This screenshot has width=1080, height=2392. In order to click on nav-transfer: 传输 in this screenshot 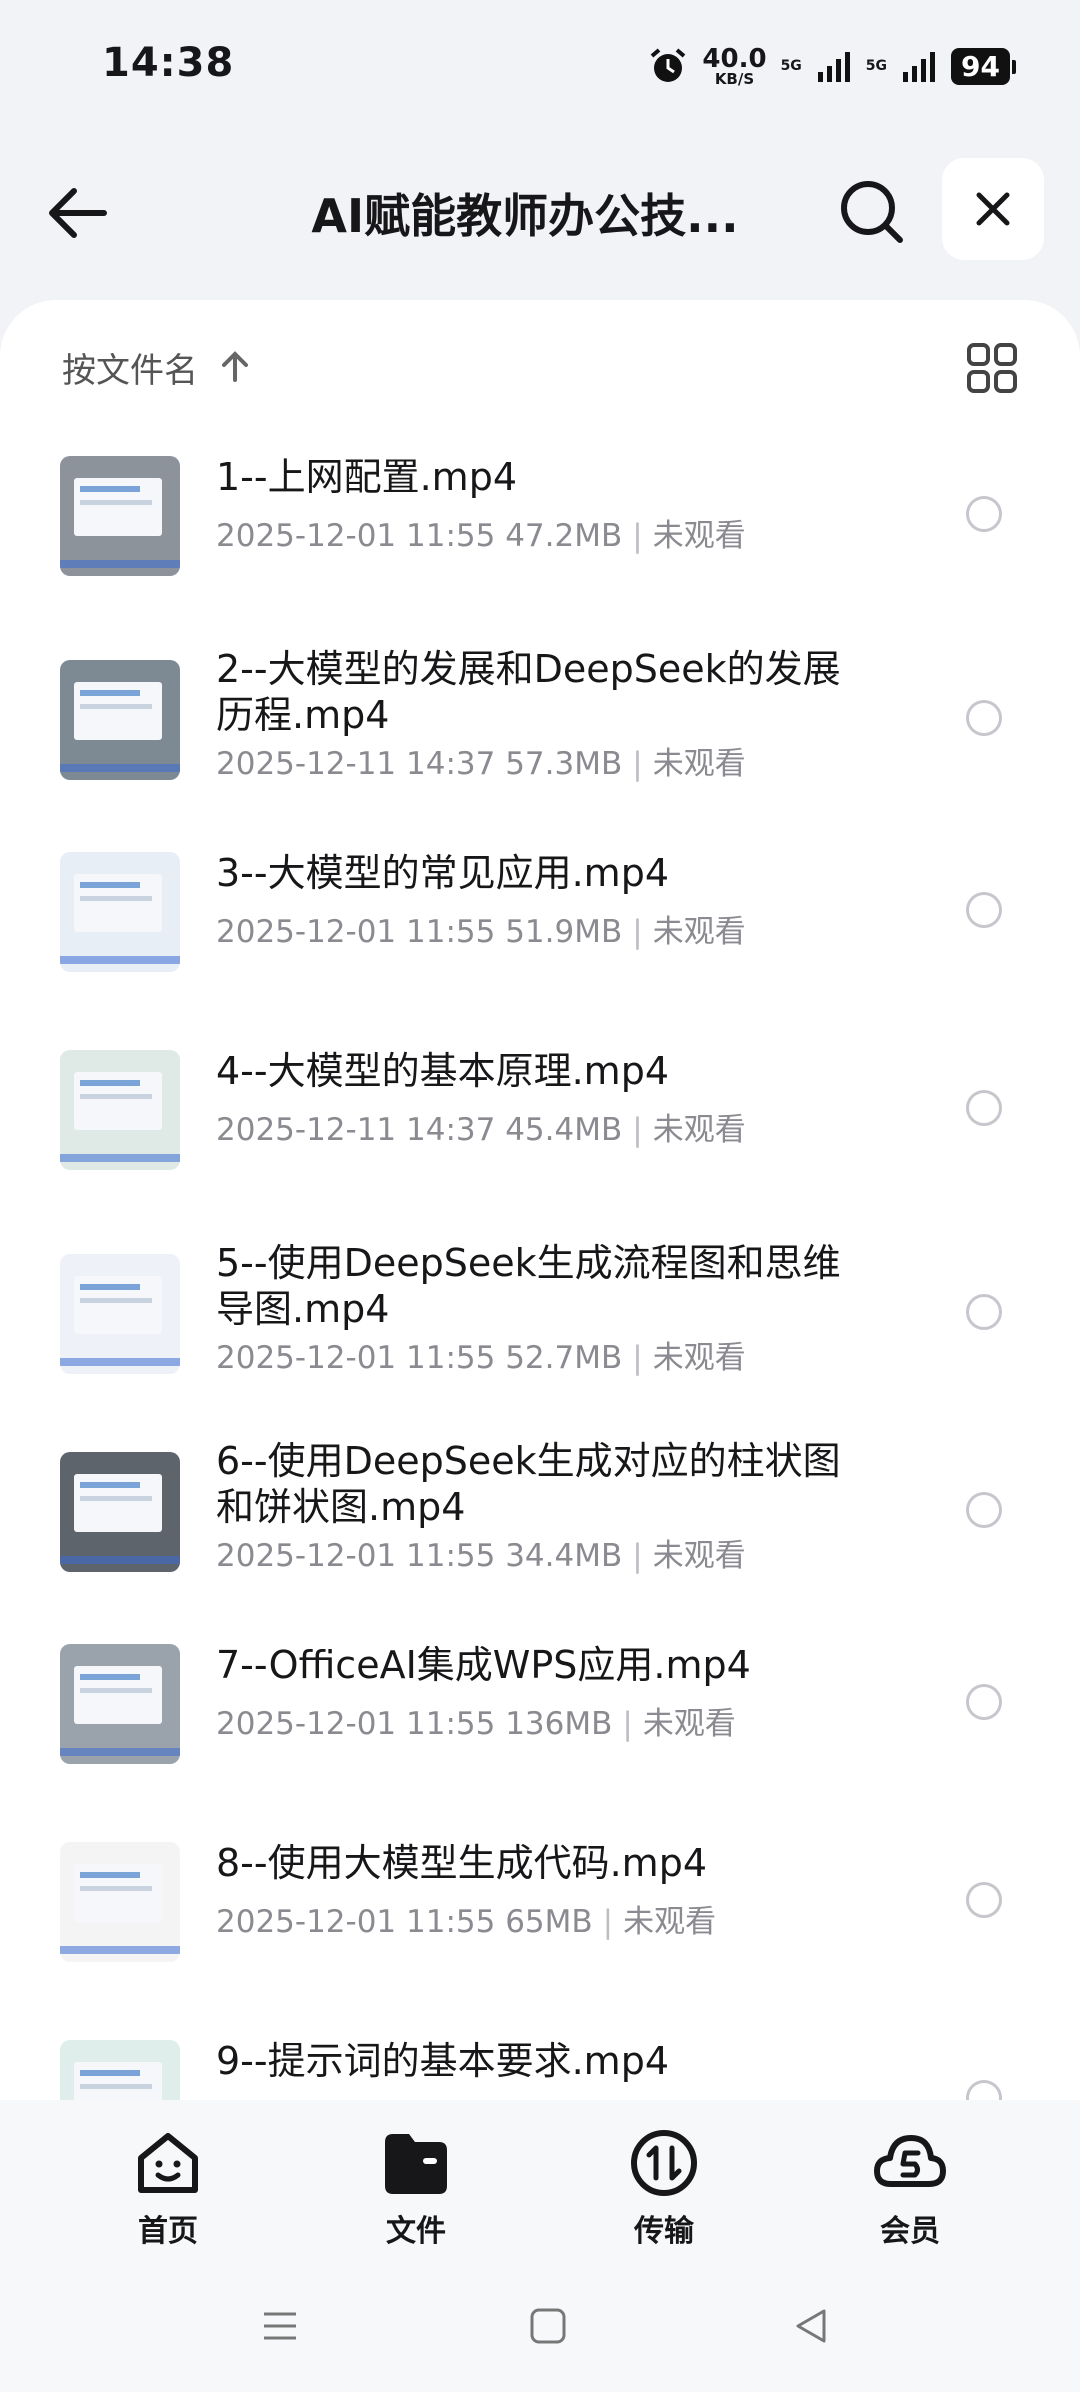, I will do `click(664, 2189)`.